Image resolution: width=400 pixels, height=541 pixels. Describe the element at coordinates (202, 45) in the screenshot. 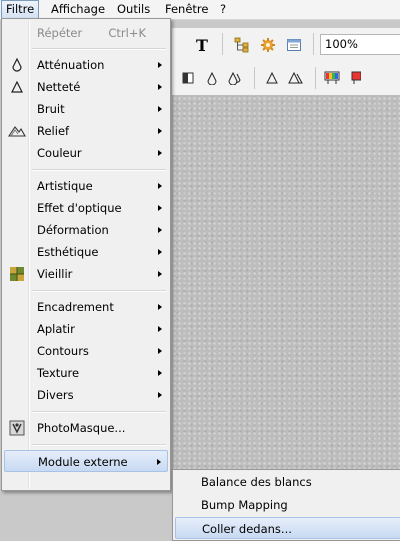

I see `text-tool-icon: T` at that location.